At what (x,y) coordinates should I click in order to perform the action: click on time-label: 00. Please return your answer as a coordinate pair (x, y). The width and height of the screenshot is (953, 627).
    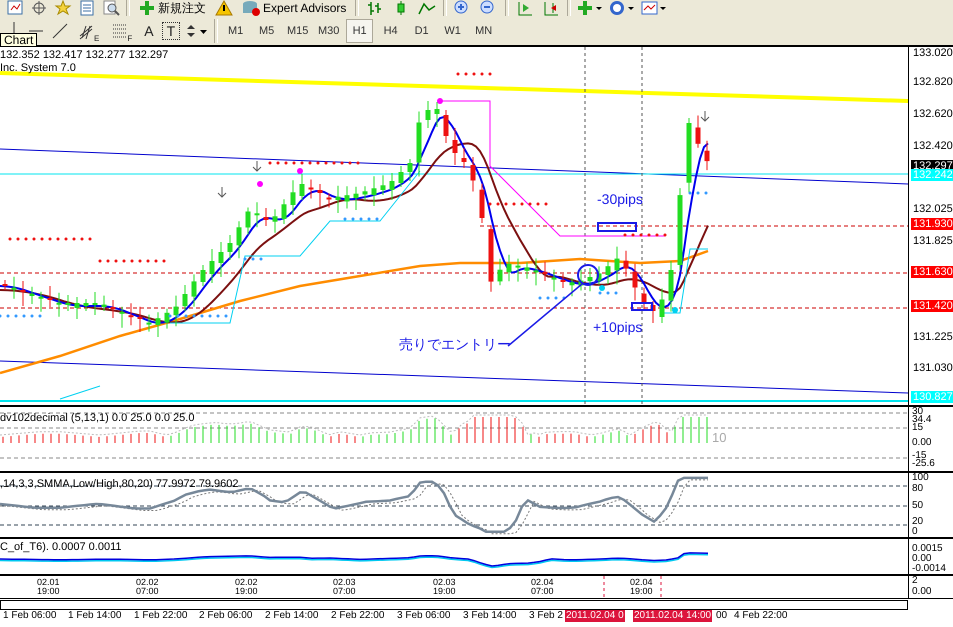
    Looking at the image, I should click on (722, 616).